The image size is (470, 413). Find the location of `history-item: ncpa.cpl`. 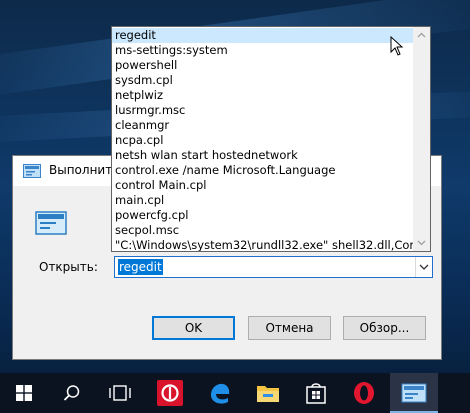

history-item: ncpa.cpl is located at coordinates (263, 140).